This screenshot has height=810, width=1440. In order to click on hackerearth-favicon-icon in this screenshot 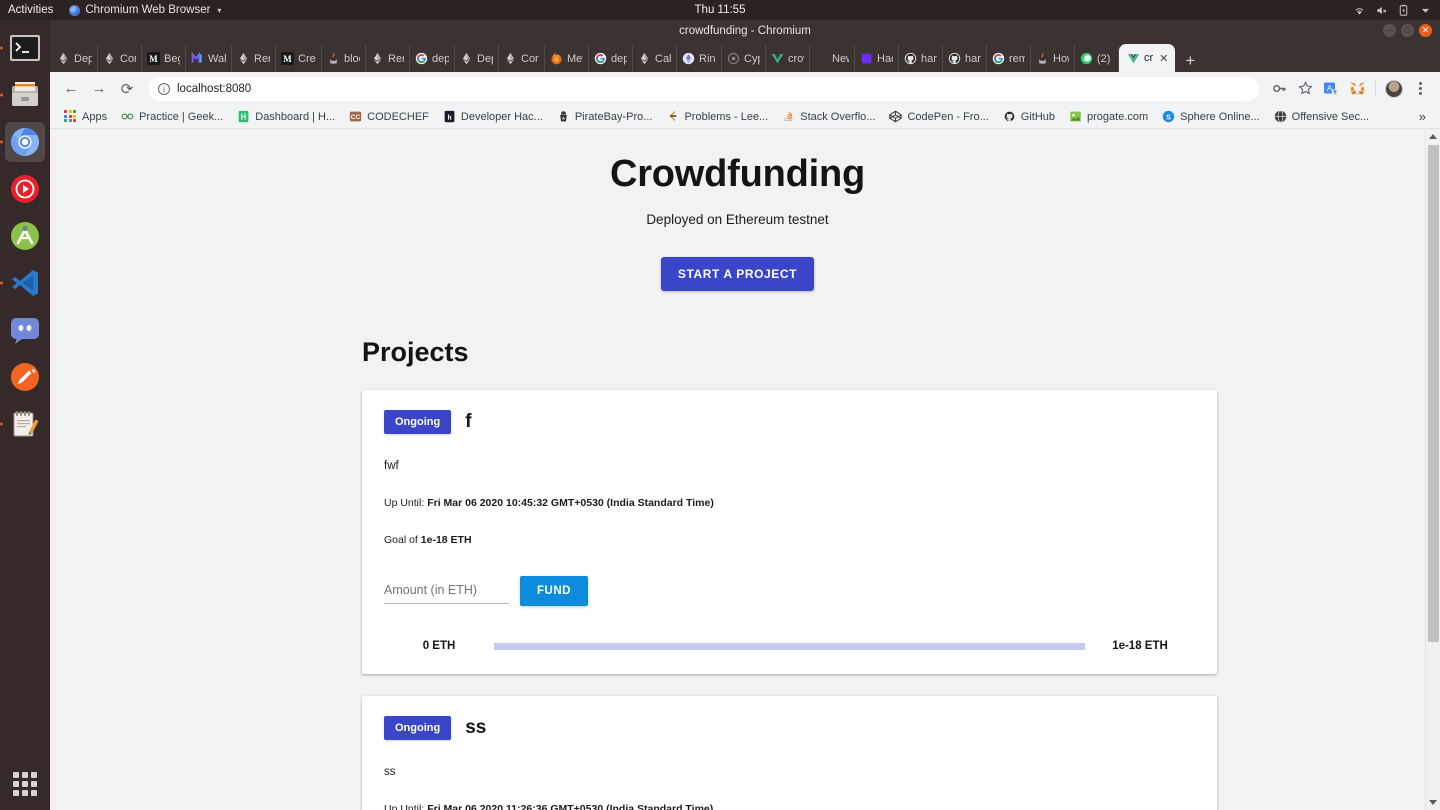, I will do `click(243, 116)`.